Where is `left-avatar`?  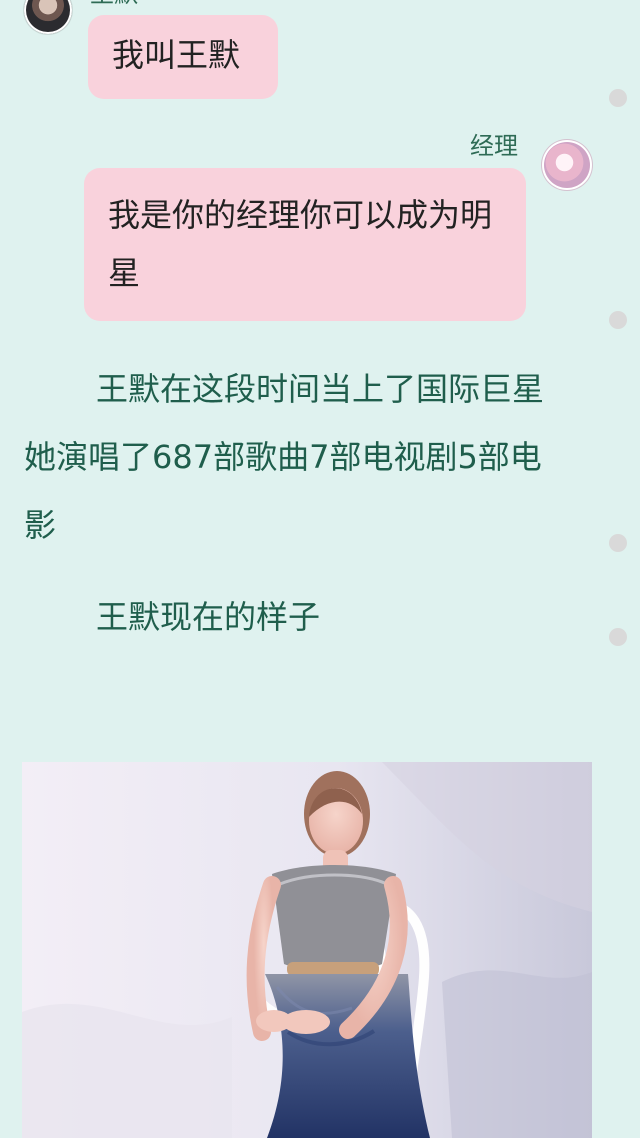 left-avatar is located at coordinates (48, 17).